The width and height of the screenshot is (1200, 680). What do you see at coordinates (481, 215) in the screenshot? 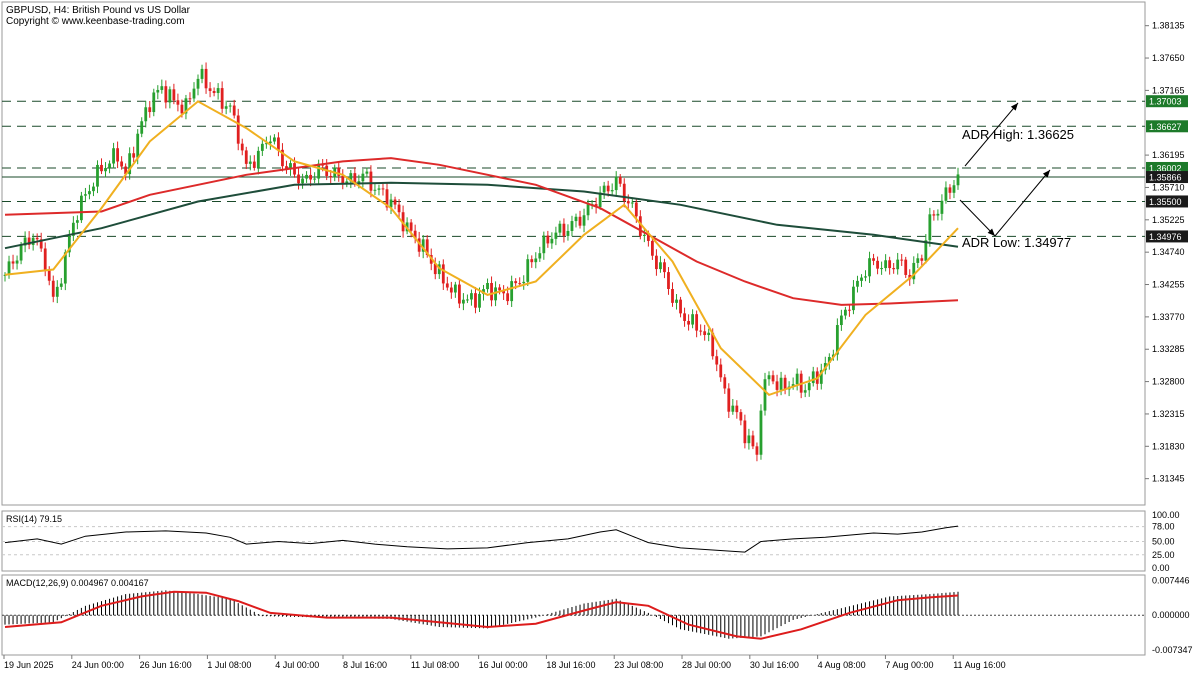
I see `ma-slow-line` at bounding box center [481, 215].